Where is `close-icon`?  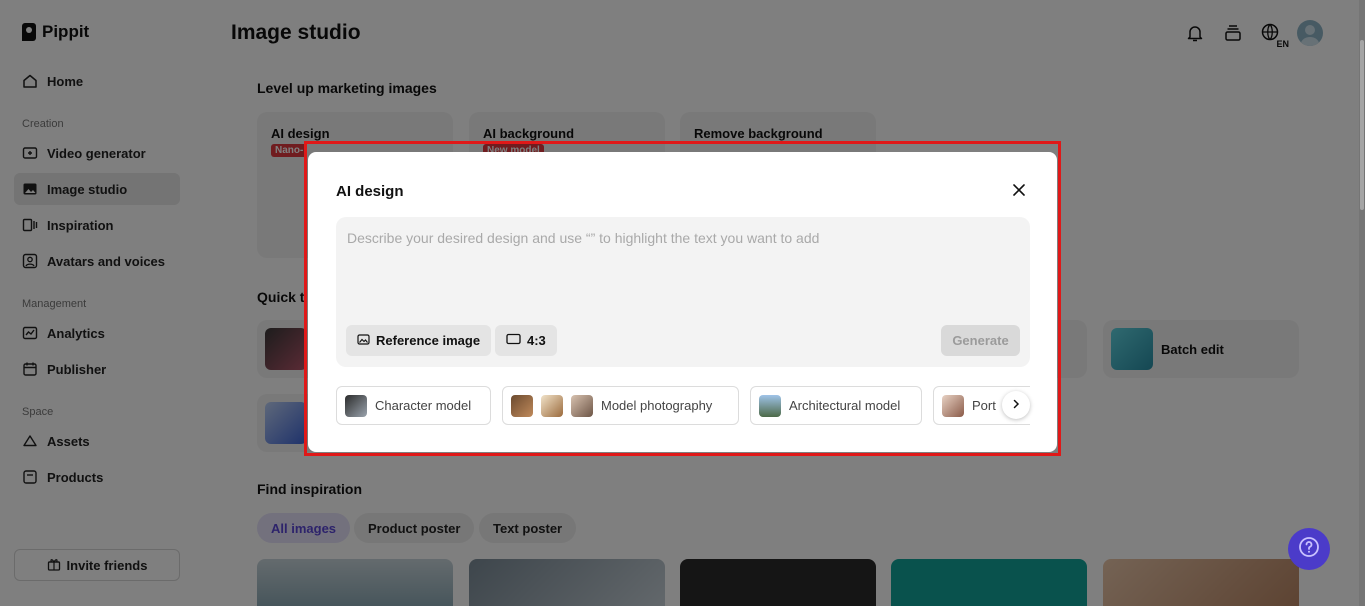
close-icon is located at coordinates (1019, 192).